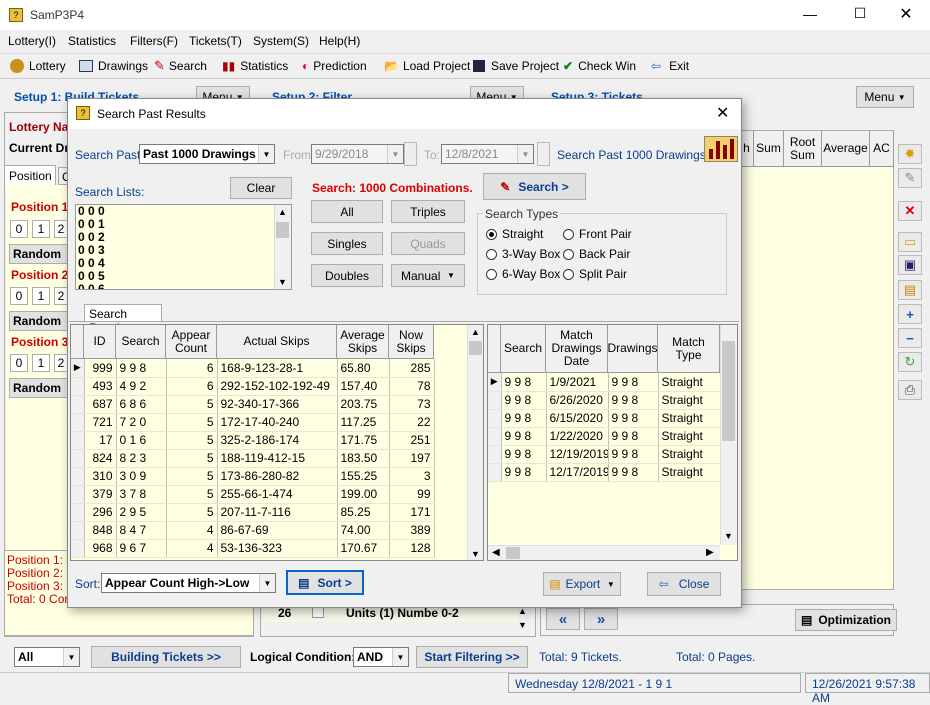  Describe the element at coordinates (253, 440) in the screenshot. I see `table-row: 17 0 1 6 5 325-2-186-174 171.75 251` at that location.